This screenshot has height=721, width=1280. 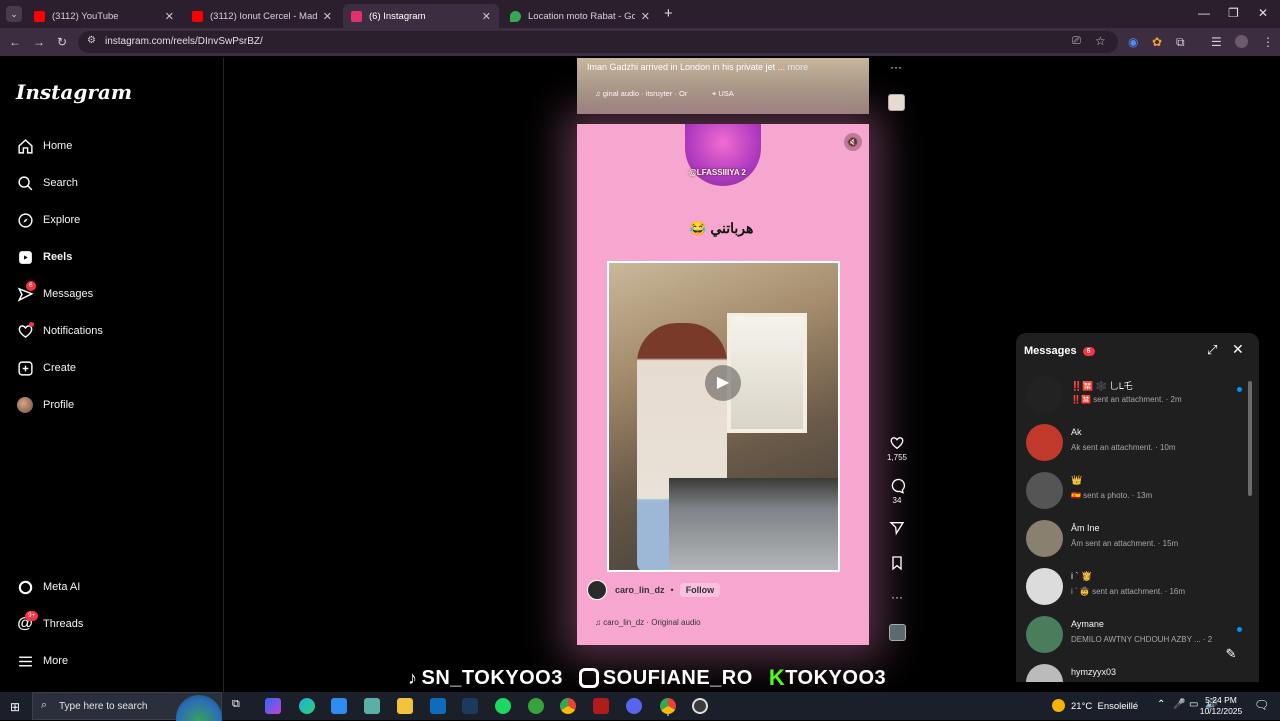 I want to click on tab-search-button: ⌄, so click(x=14, y=14).